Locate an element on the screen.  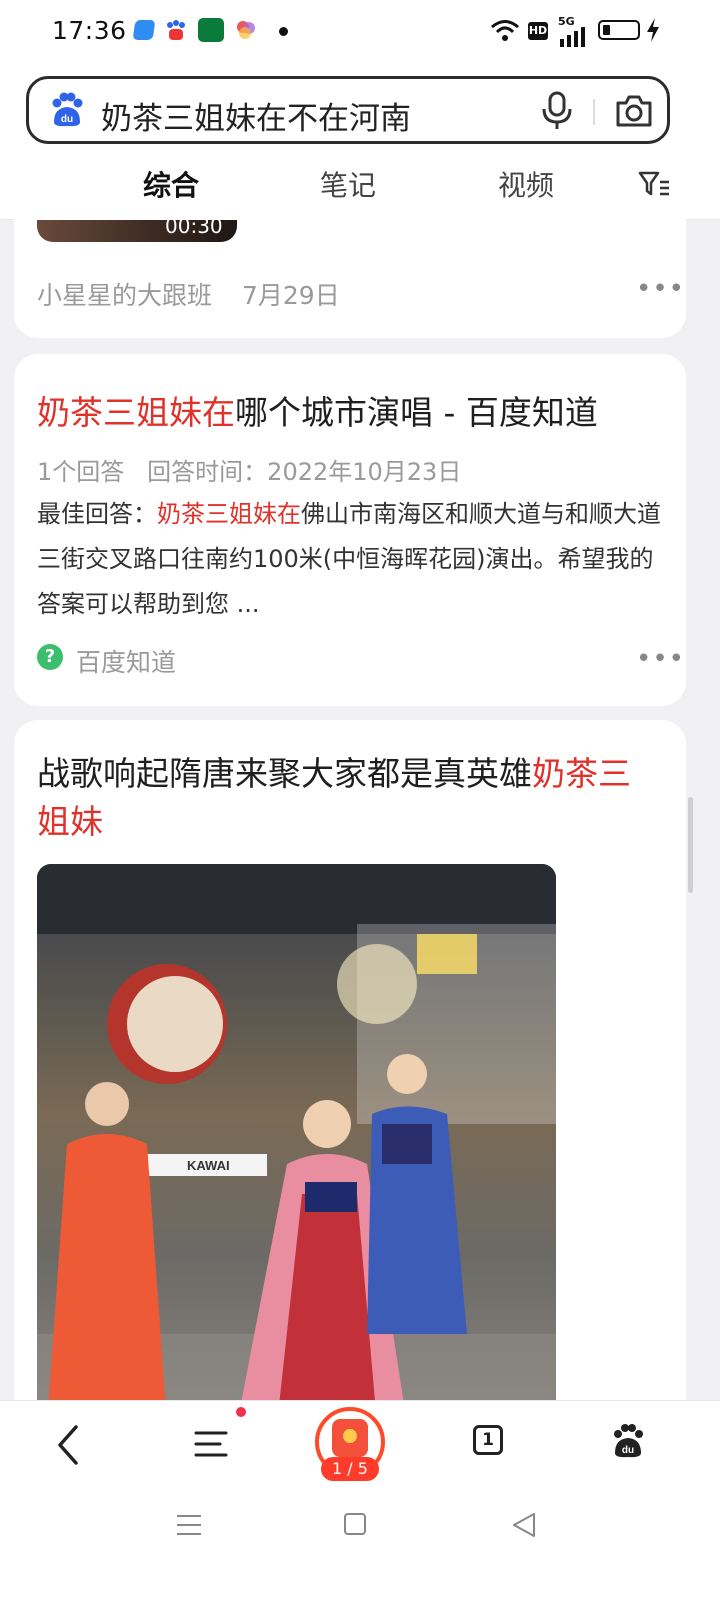
divider is located at coordinates (594, 112).